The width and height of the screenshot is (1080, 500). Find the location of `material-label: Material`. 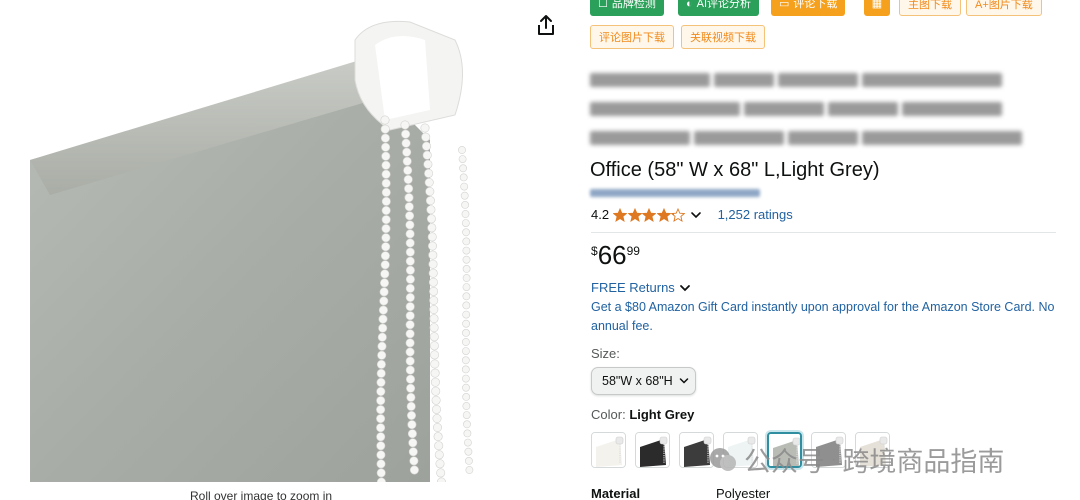

material-label: Material is located at coordinates (616, 493).